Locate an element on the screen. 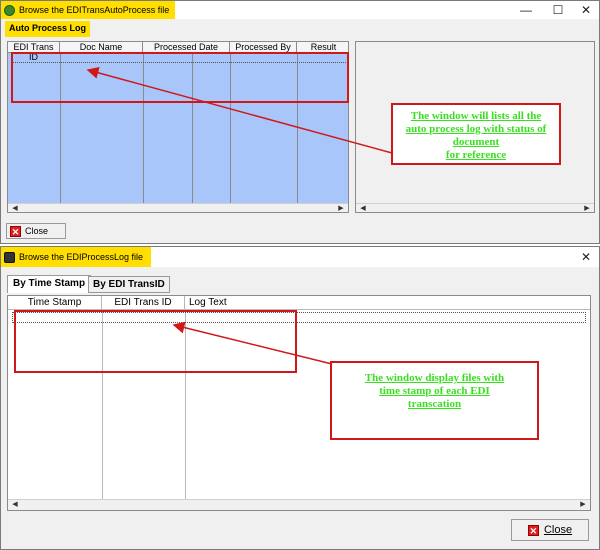 The height and width of the screenshot is (550, 600). title-highlight: Browse the EDIProcessLog file is located at coordinates (76, 257).